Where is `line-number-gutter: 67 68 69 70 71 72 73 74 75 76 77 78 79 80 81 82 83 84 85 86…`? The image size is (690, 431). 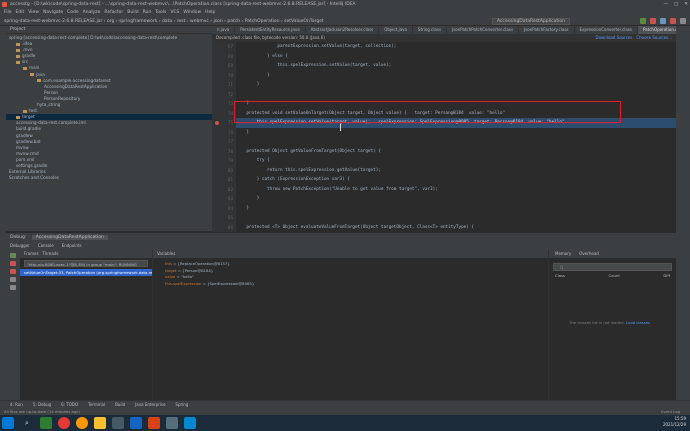 line-number-gutter: 67 68 69 70 71 72 73 74 75 76 77 78 79 80 81 82 83 84 85 86… is located at coordinates (224, 137).